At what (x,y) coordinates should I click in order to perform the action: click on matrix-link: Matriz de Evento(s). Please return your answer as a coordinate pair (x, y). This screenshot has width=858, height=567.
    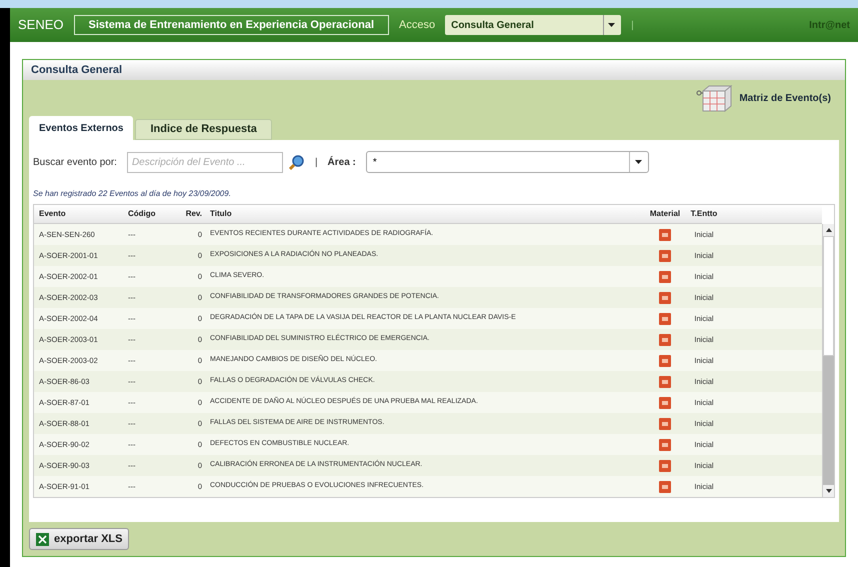
    Looking at the image, I should click on (785, 98).